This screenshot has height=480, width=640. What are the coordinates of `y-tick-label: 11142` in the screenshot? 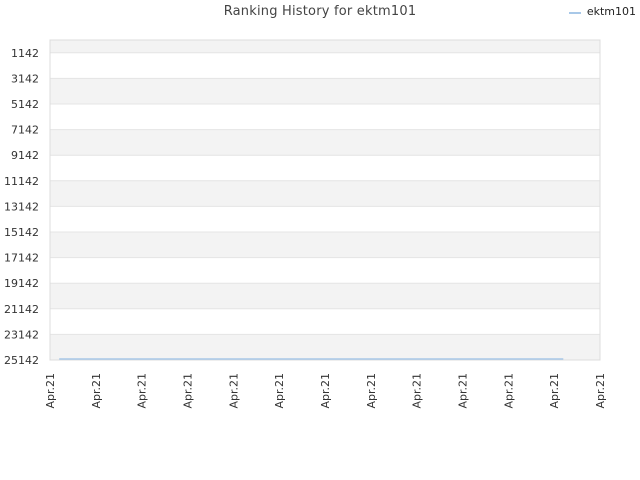 It's located at (21, 181).